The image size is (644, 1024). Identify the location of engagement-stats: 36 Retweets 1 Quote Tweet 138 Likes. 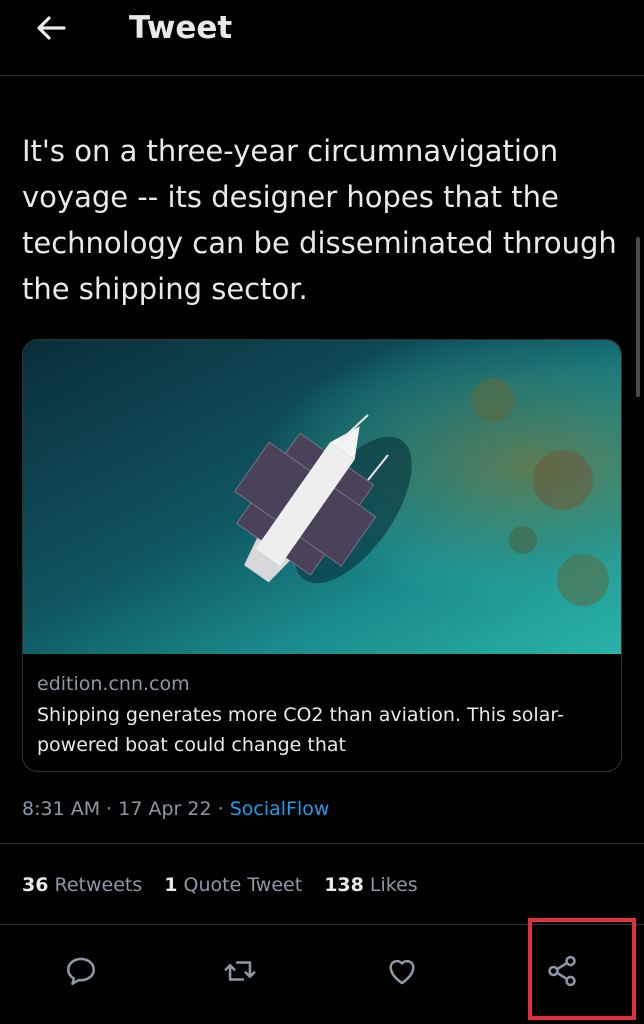
(220, 885).